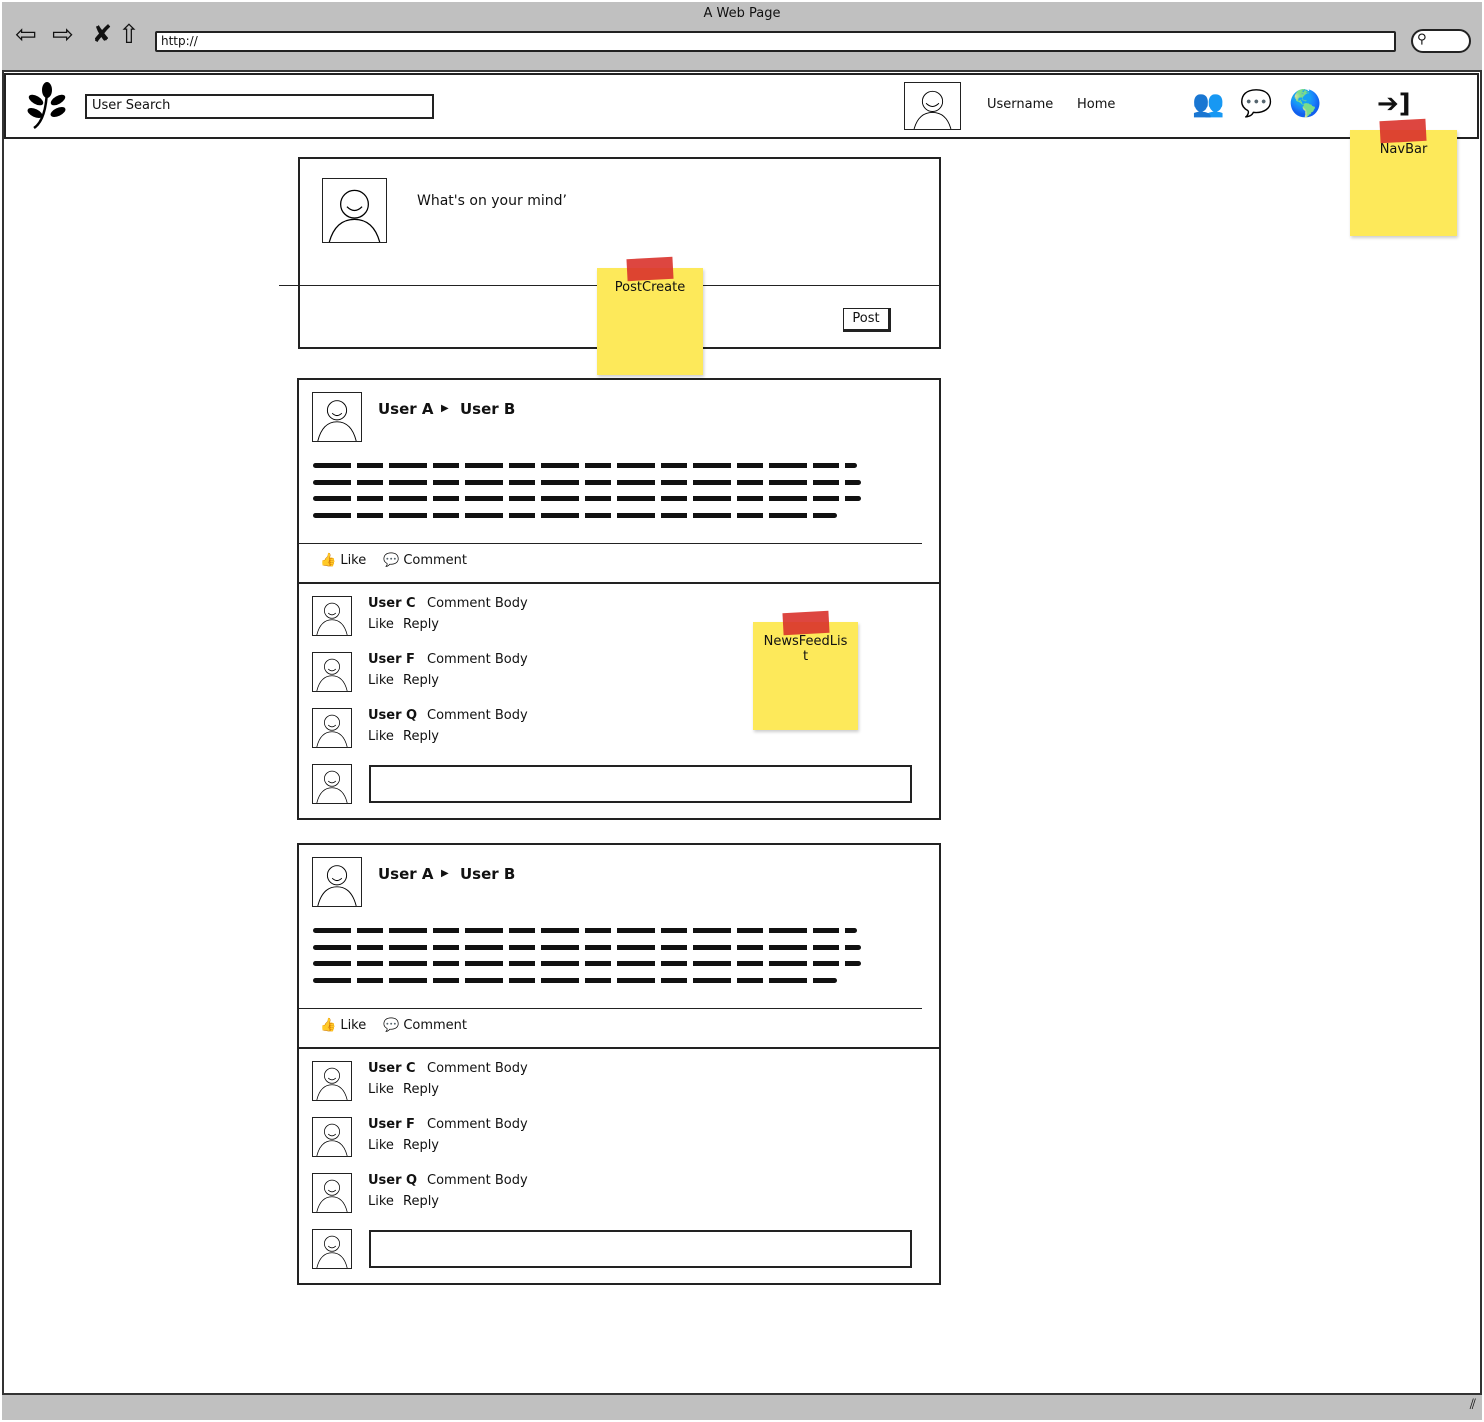  Describe the element at coordinates (1208, 104) in the screenshot. I see `friends-icon: 👥` at that location.